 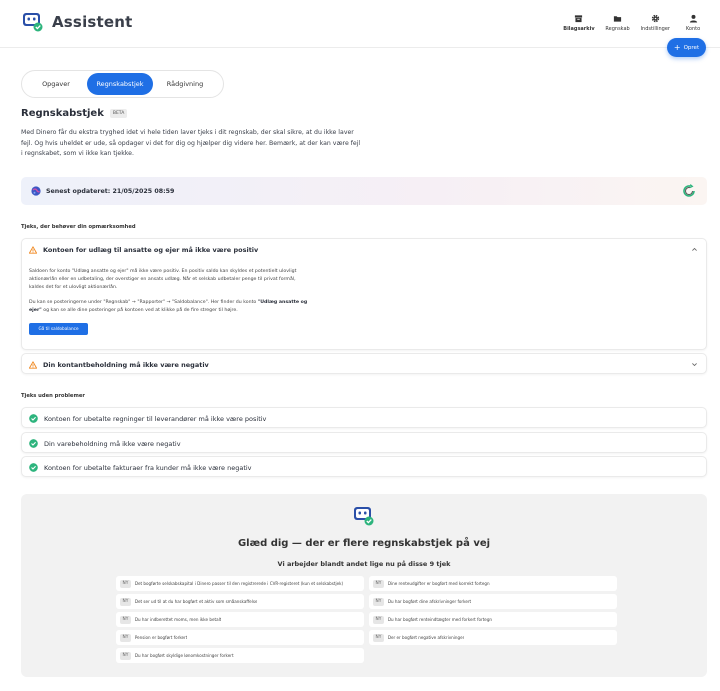 I want to click on nav-label: Konto, so click(x=693, y=29).